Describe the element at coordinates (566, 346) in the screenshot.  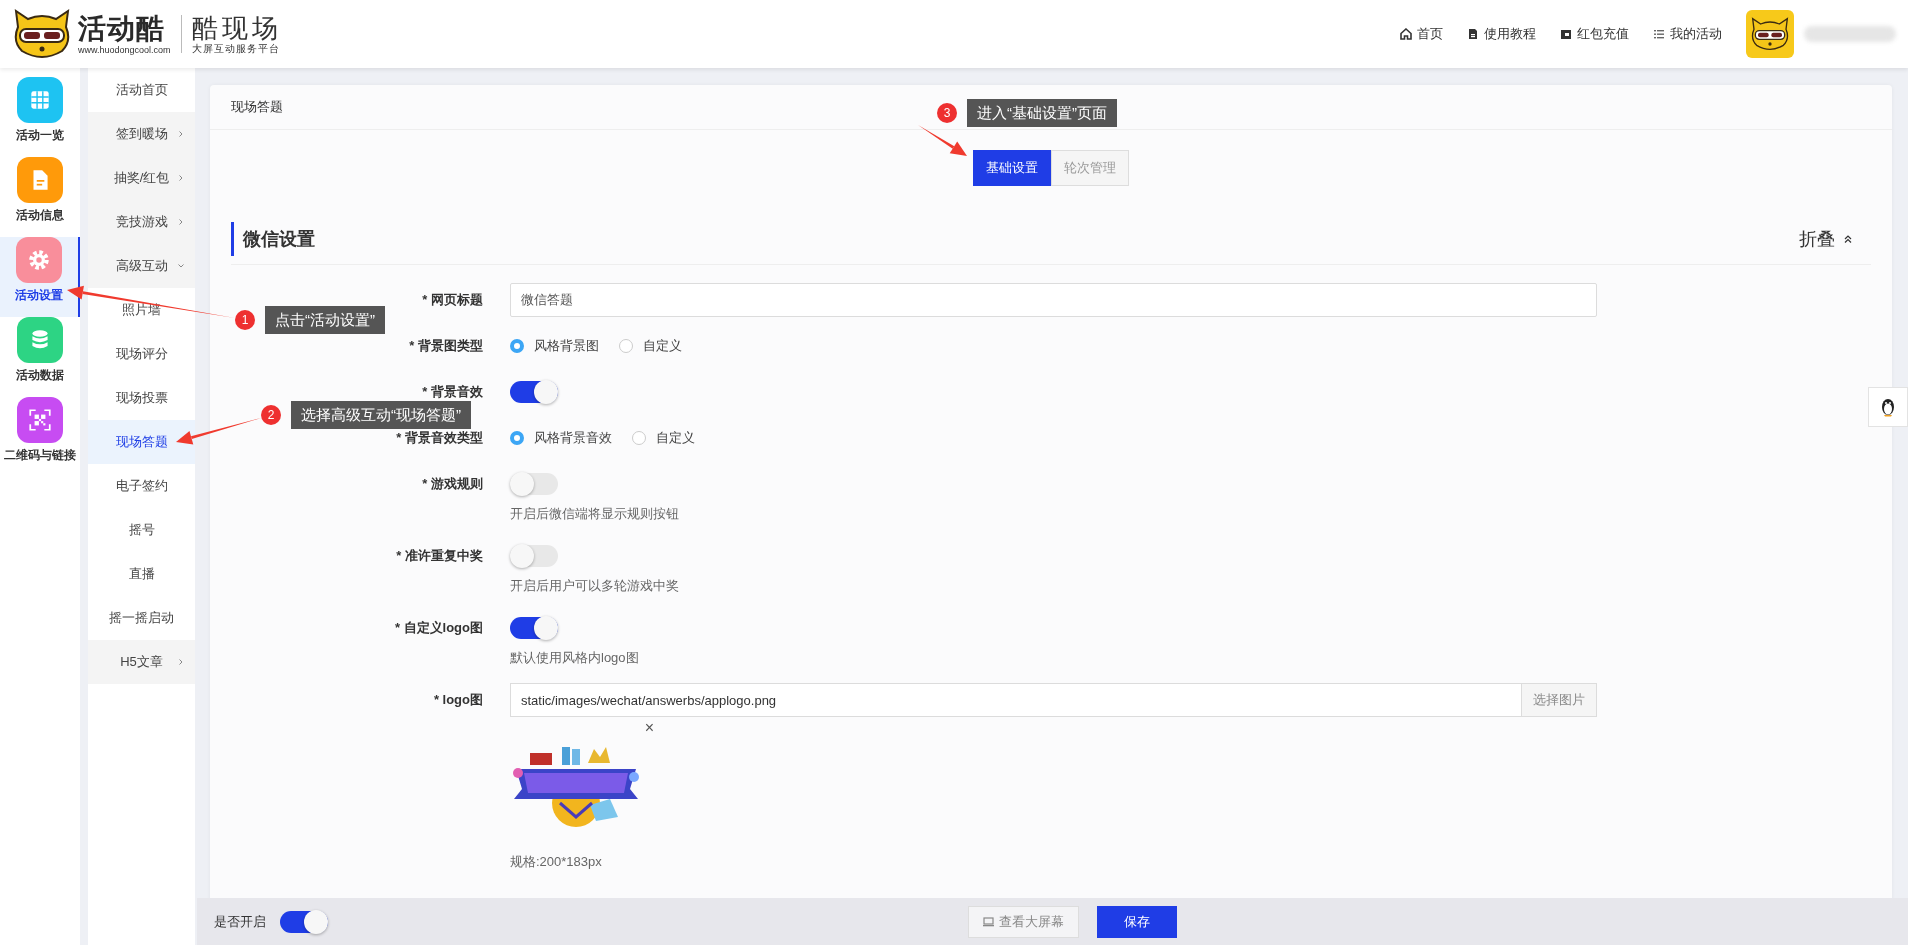
I see `radio-label: 风格背景图` at that location.